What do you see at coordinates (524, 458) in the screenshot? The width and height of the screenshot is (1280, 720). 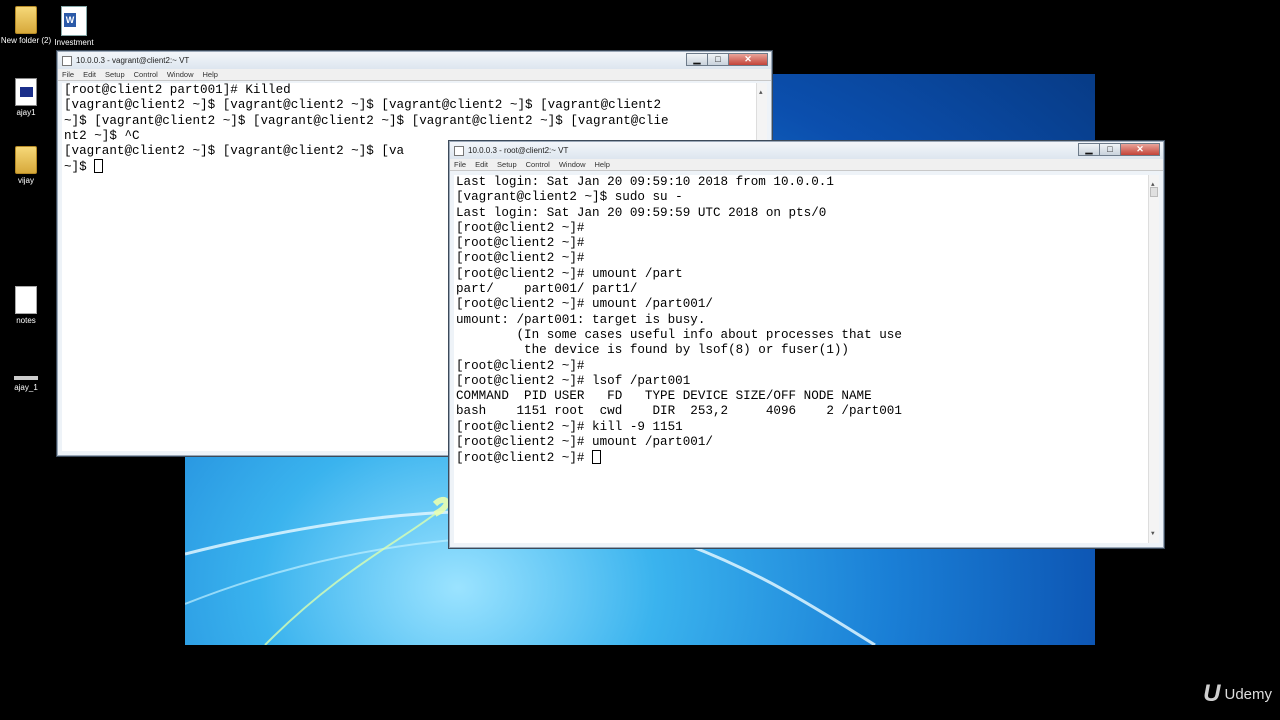 I see `prompt-text: [root@client2 ~]#` at bounding box center [524, 458].